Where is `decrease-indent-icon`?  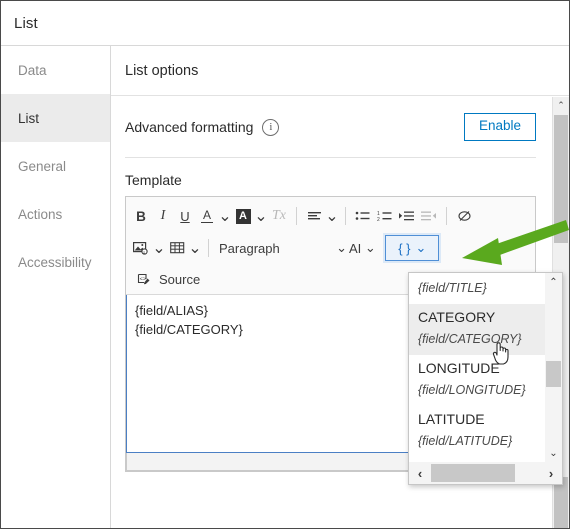
decrease-indent-icon is located at coordinates (428, 215).